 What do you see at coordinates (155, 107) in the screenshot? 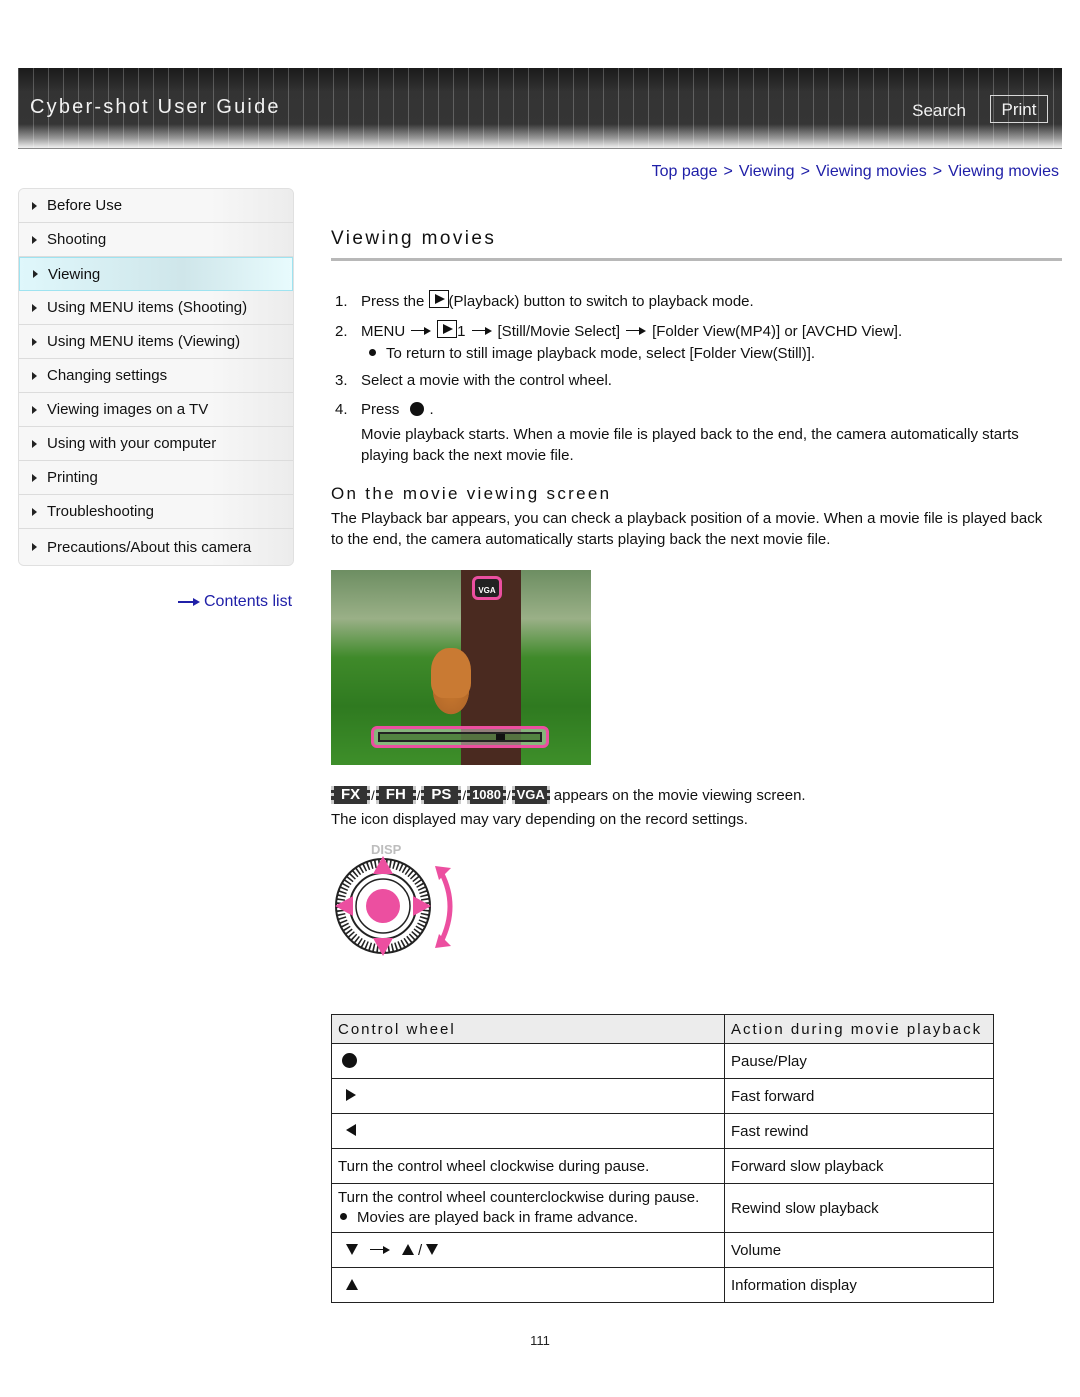
I see `guide-title: Cyber-shot User Guide` at bounding box center [155, 107].